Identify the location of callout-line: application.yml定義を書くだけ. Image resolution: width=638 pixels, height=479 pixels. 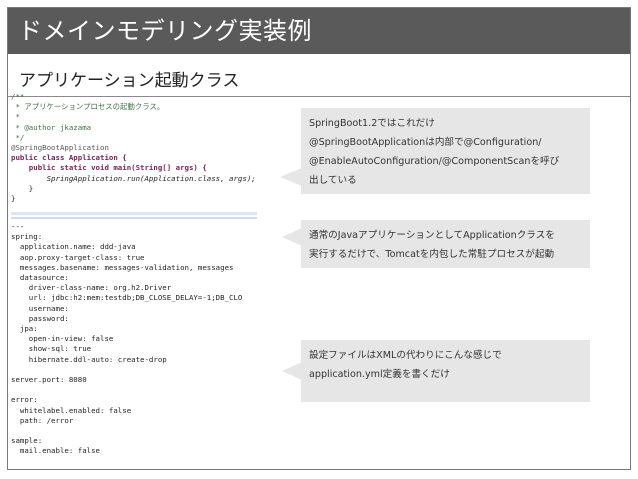
(379, 374).